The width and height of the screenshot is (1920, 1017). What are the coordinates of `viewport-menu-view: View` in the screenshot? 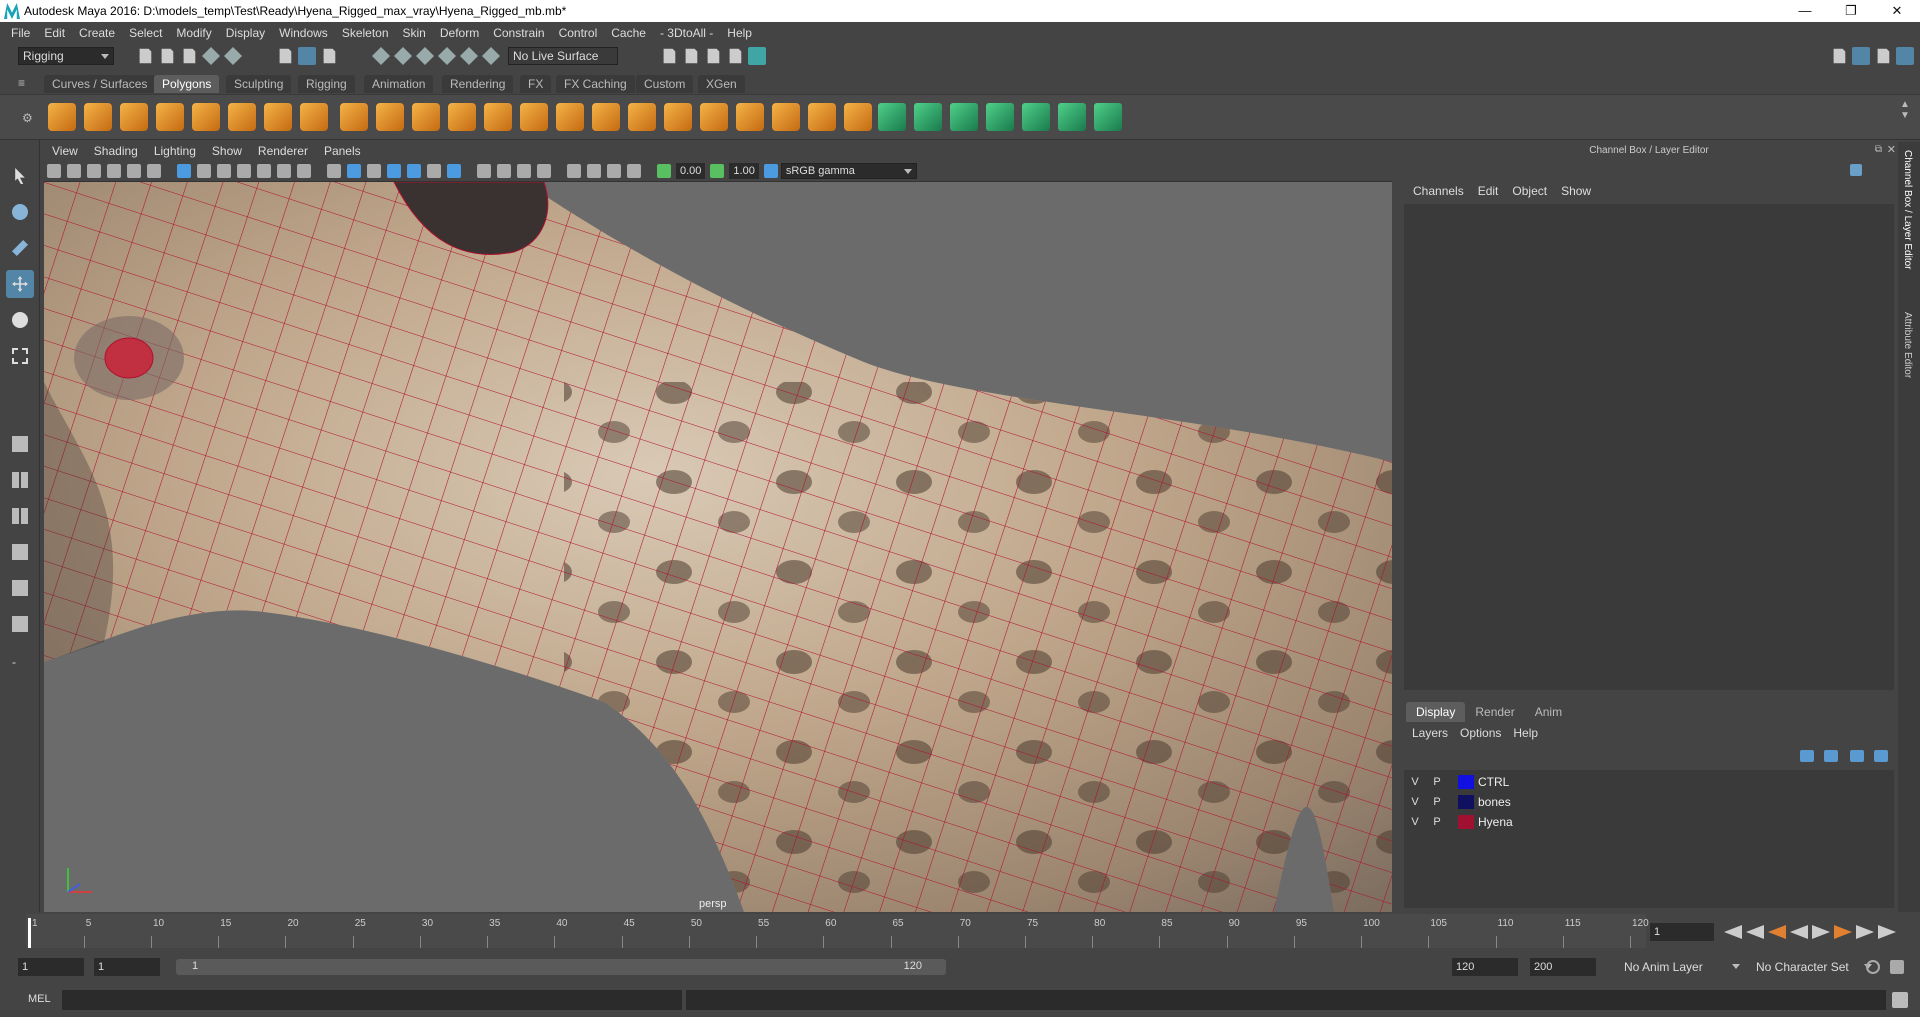 It's located at (65, 151).